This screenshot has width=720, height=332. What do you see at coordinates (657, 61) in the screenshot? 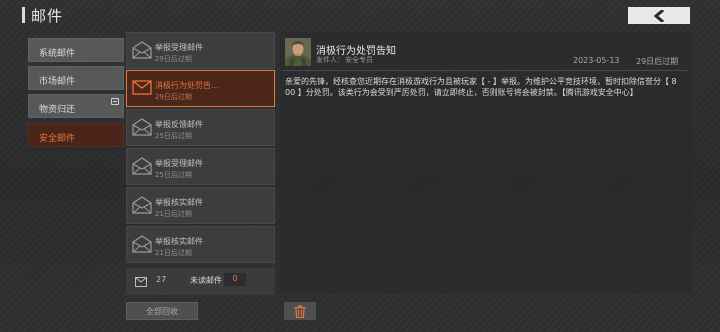
I see `mail-expire-info: 29日后过期` at bounding box center [657, 61].